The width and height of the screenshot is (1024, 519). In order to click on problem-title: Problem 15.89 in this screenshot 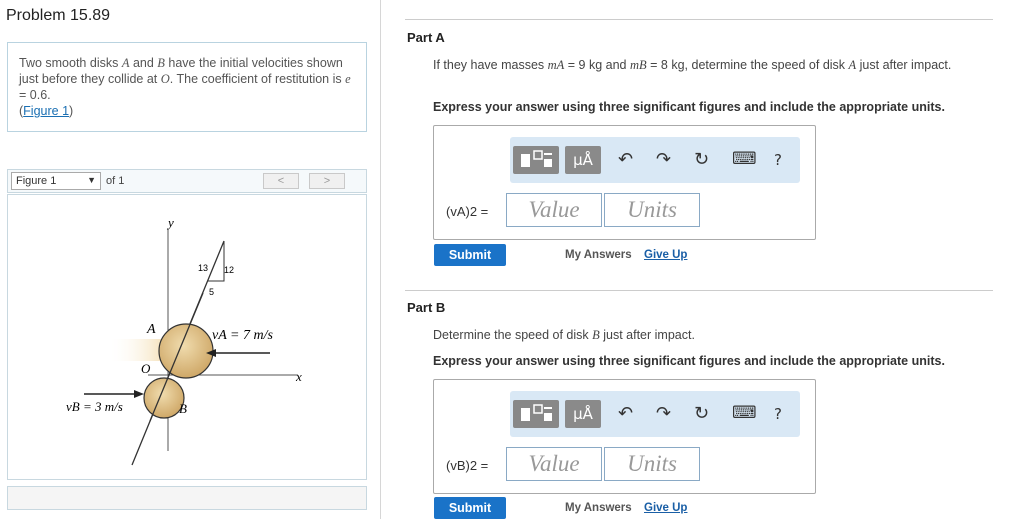, I will do `click(58, 15)`.